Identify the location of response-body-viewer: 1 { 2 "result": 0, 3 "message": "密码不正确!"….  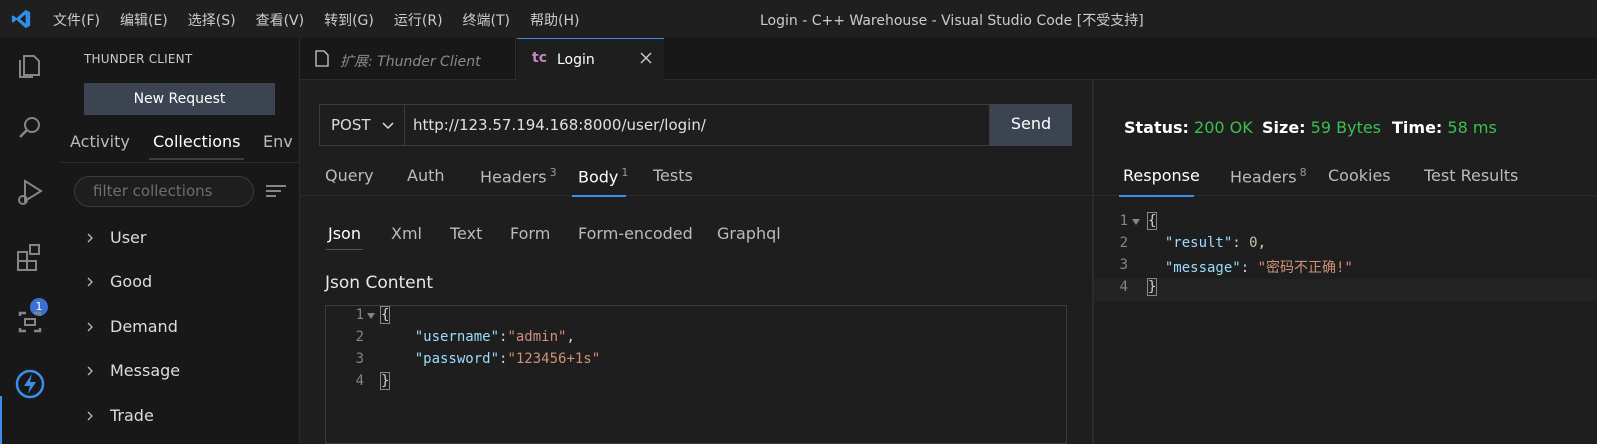
(1345, 262).